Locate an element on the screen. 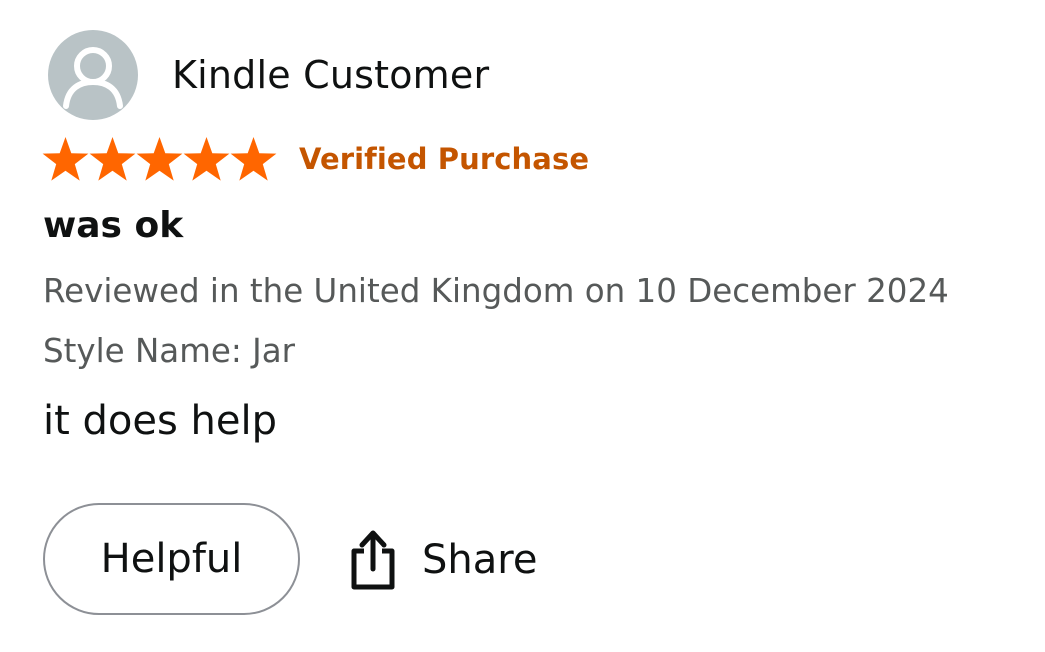 The width and height of the screenshot is (1045, 652). helpful-button: Helpful is located at coordinates (171, 559).